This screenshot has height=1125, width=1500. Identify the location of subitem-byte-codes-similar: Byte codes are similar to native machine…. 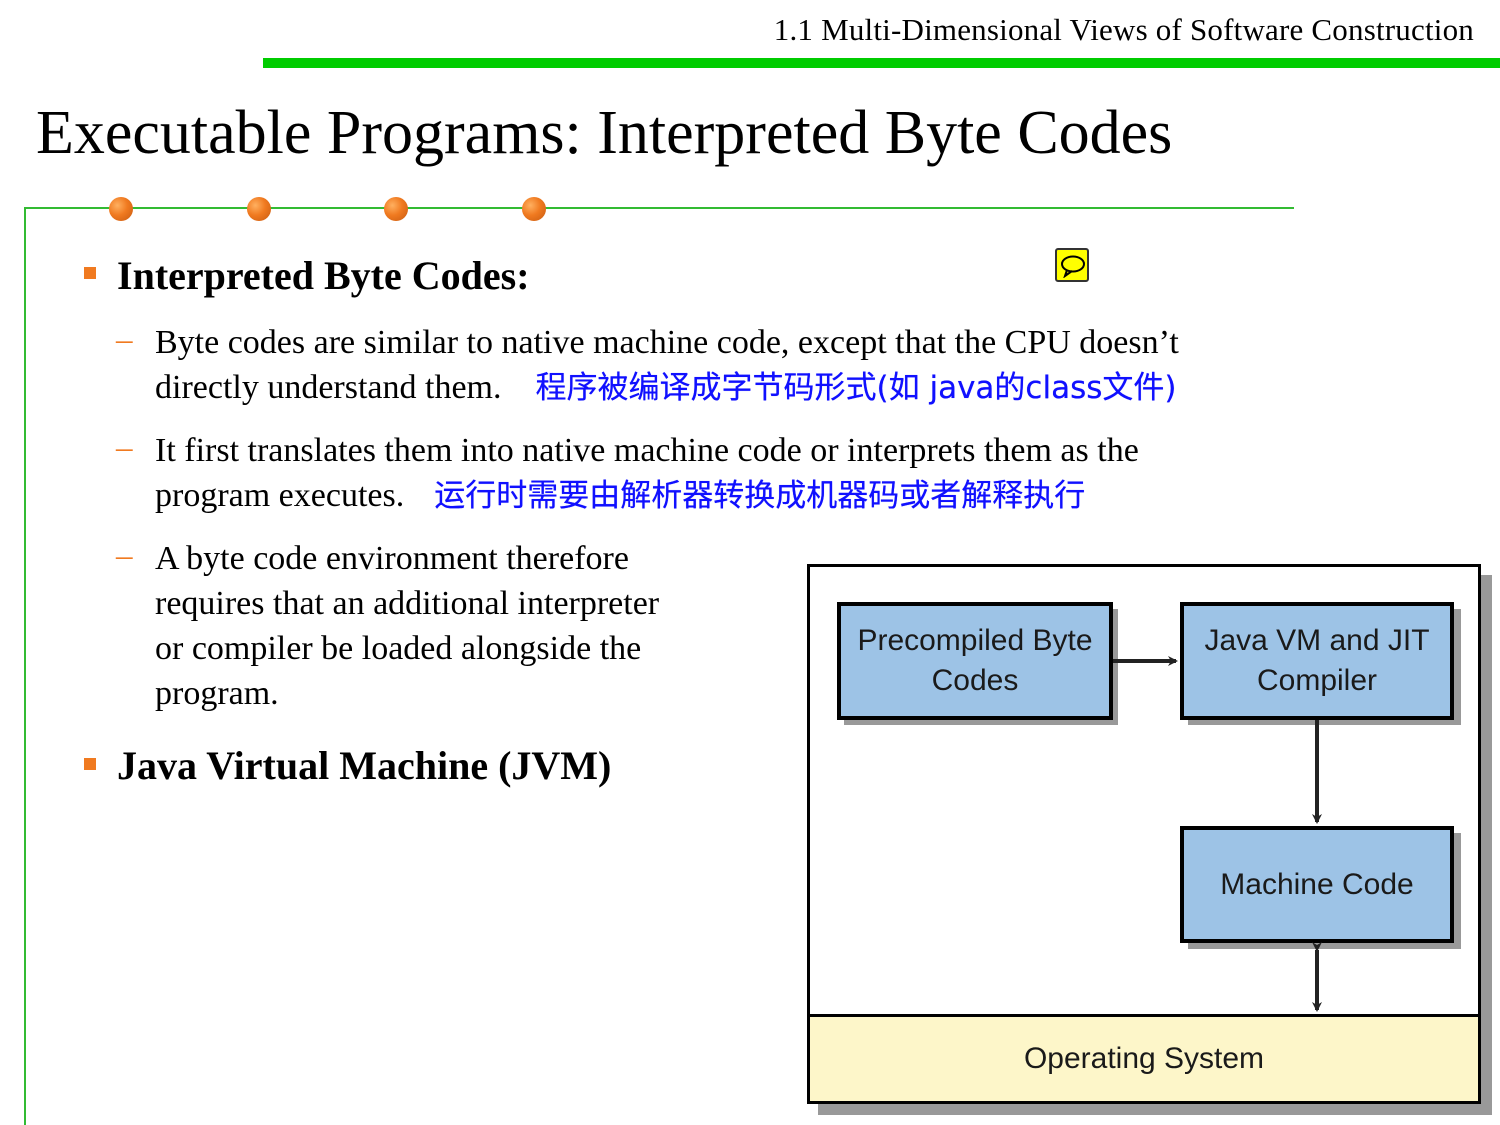
(667, 365).